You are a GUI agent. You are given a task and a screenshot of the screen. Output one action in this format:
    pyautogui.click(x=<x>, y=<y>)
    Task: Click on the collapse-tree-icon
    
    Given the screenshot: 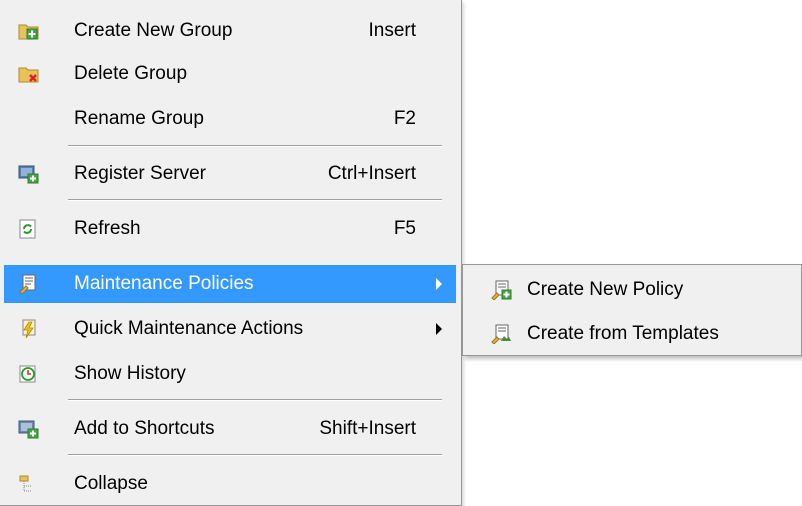 What is the action you would take?
    pyautogui.click(x=28, y=484)
    